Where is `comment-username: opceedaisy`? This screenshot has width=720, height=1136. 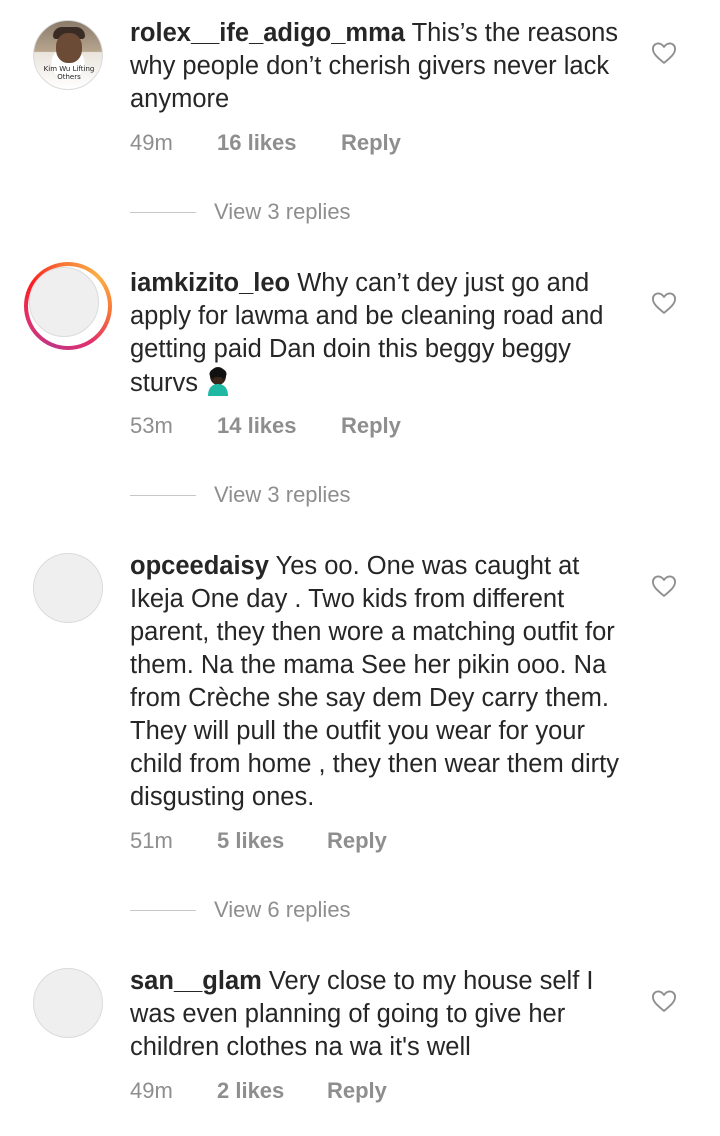
comment-username: opceedaisy is located at coordinates (199, 566).